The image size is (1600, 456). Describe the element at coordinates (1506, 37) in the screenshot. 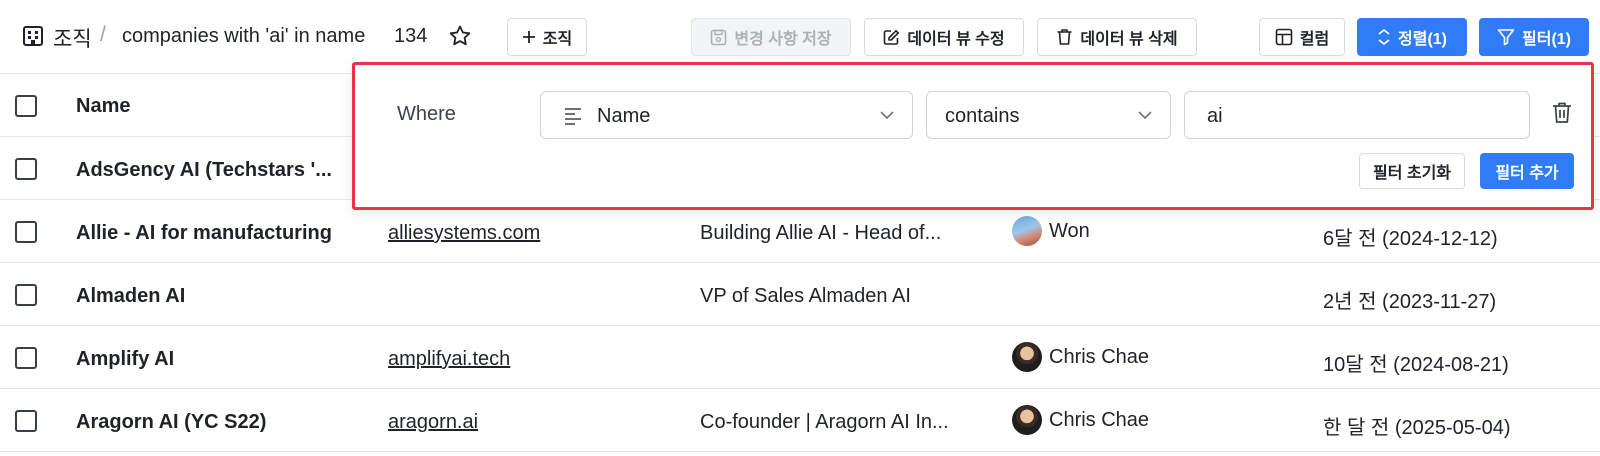

I see `filter-icon` at that location.